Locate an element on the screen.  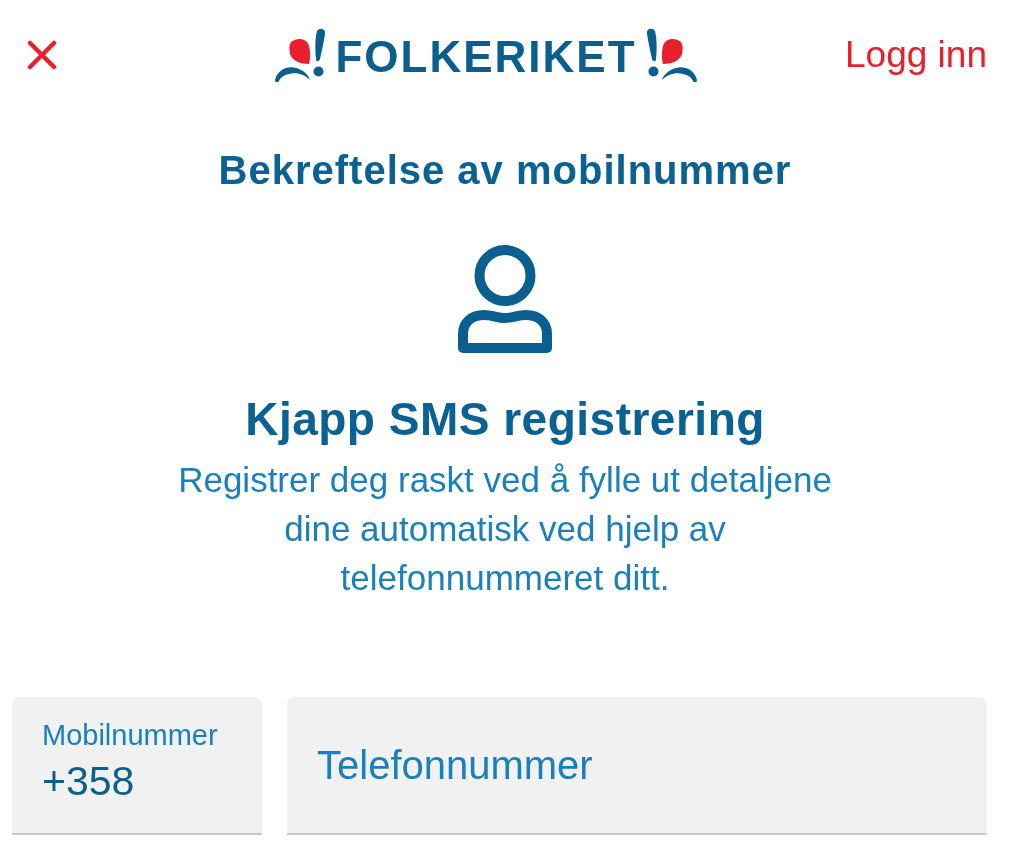
description-text: Registrer deg raskt ved å fylle ut detaljene dine automatisk ved hjelp av telefonnummeret ditt. is located at coordinates (505, 529).